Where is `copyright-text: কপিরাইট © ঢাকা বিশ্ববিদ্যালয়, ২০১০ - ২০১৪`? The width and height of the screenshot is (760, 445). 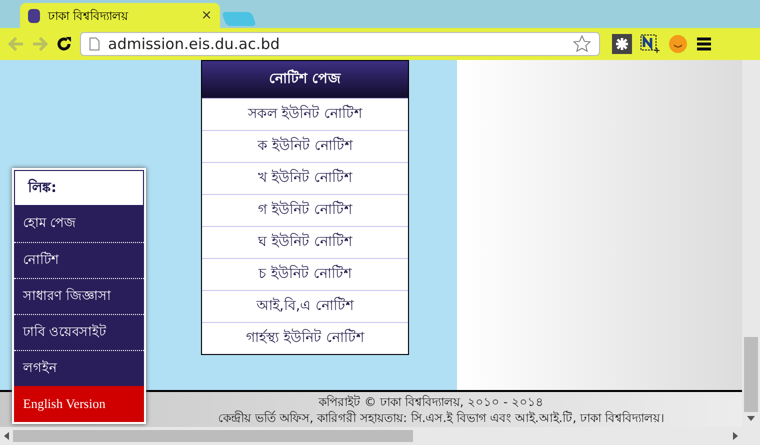 copyright-text: কপিরাইট © ঢাকা বিশ্ববিদ্যালয়, ২০১০ - ২০১৪ is located at coordinates (430, 402).